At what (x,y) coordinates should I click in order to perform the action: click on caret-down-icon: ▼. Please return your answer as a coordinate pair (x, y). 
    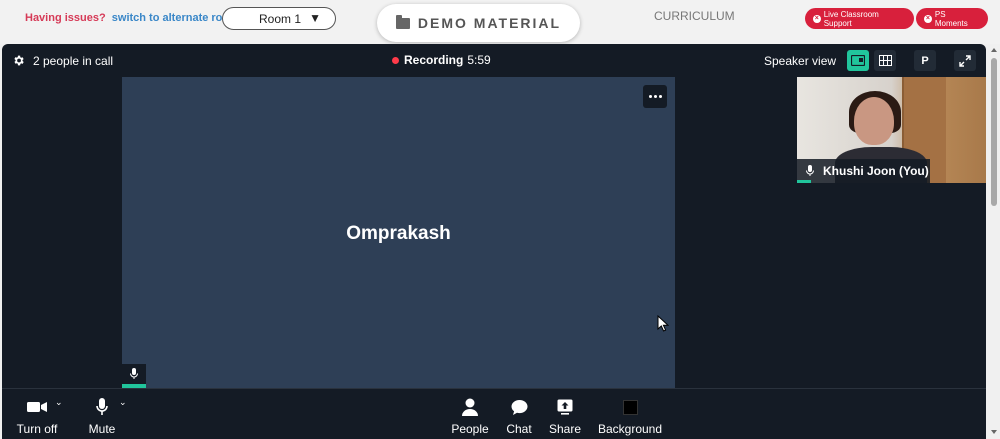
    Looking at the image, I should click on (315, 18).